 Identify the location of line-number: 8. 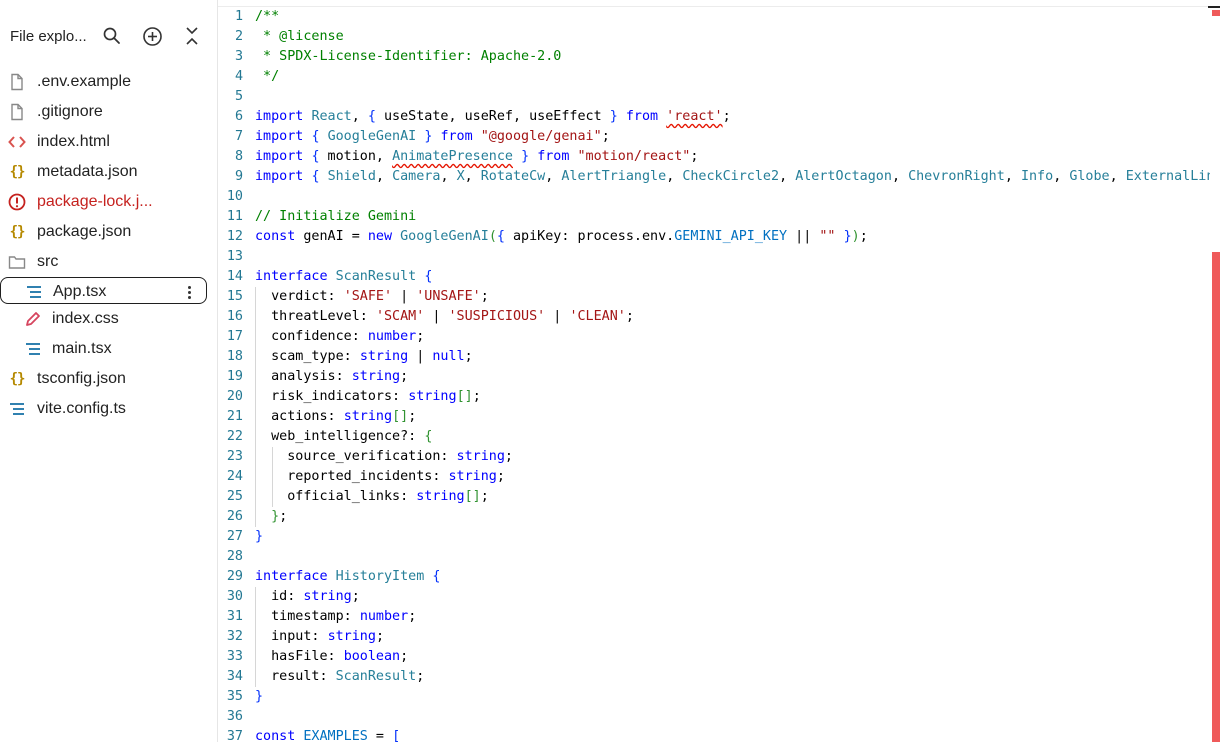
(238, 156).